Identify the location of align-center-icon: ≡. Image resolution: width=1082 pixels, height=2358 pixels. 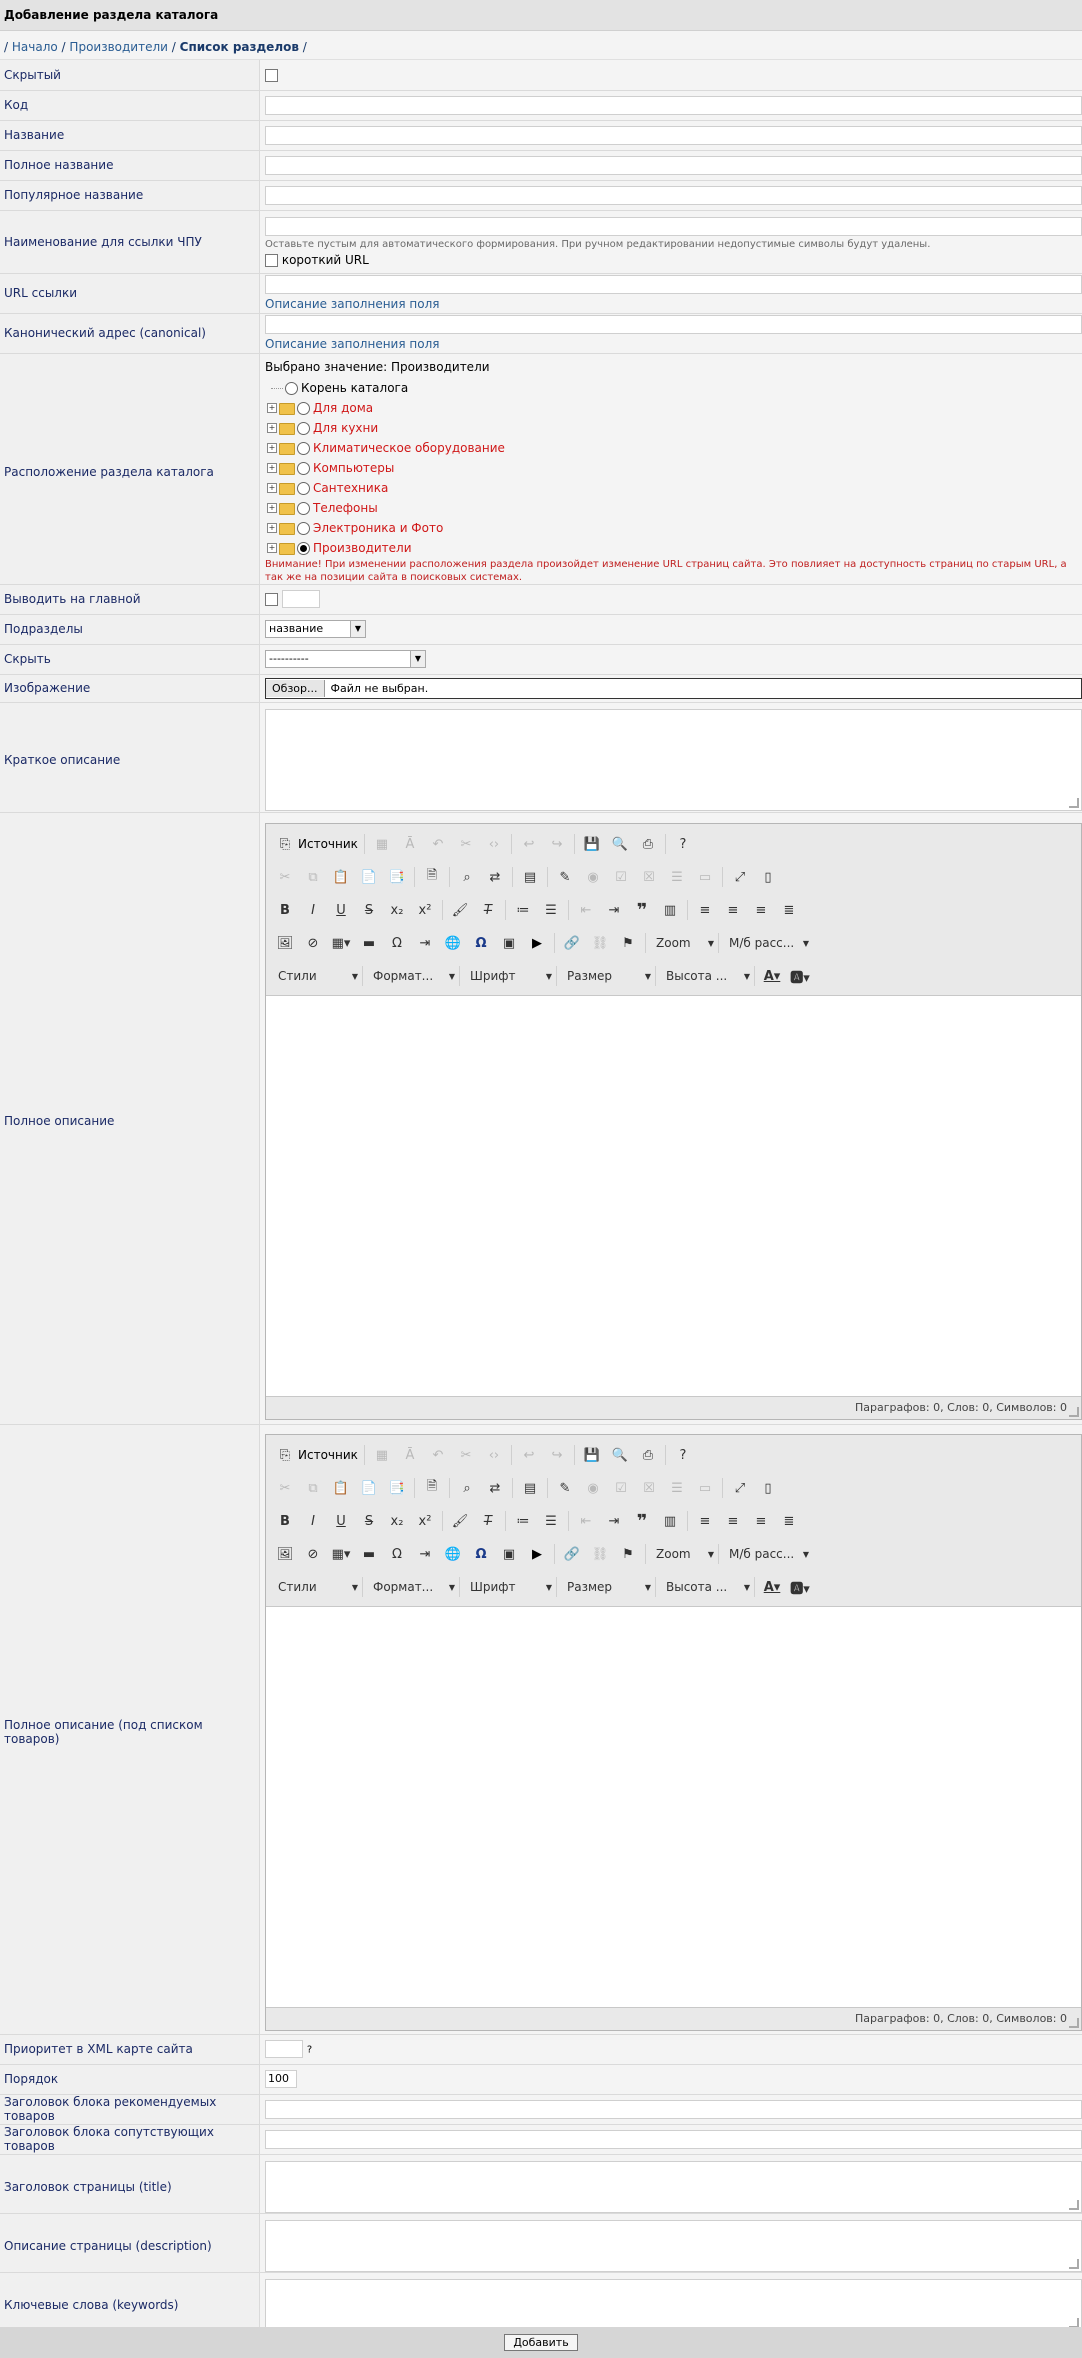
(733, 910).